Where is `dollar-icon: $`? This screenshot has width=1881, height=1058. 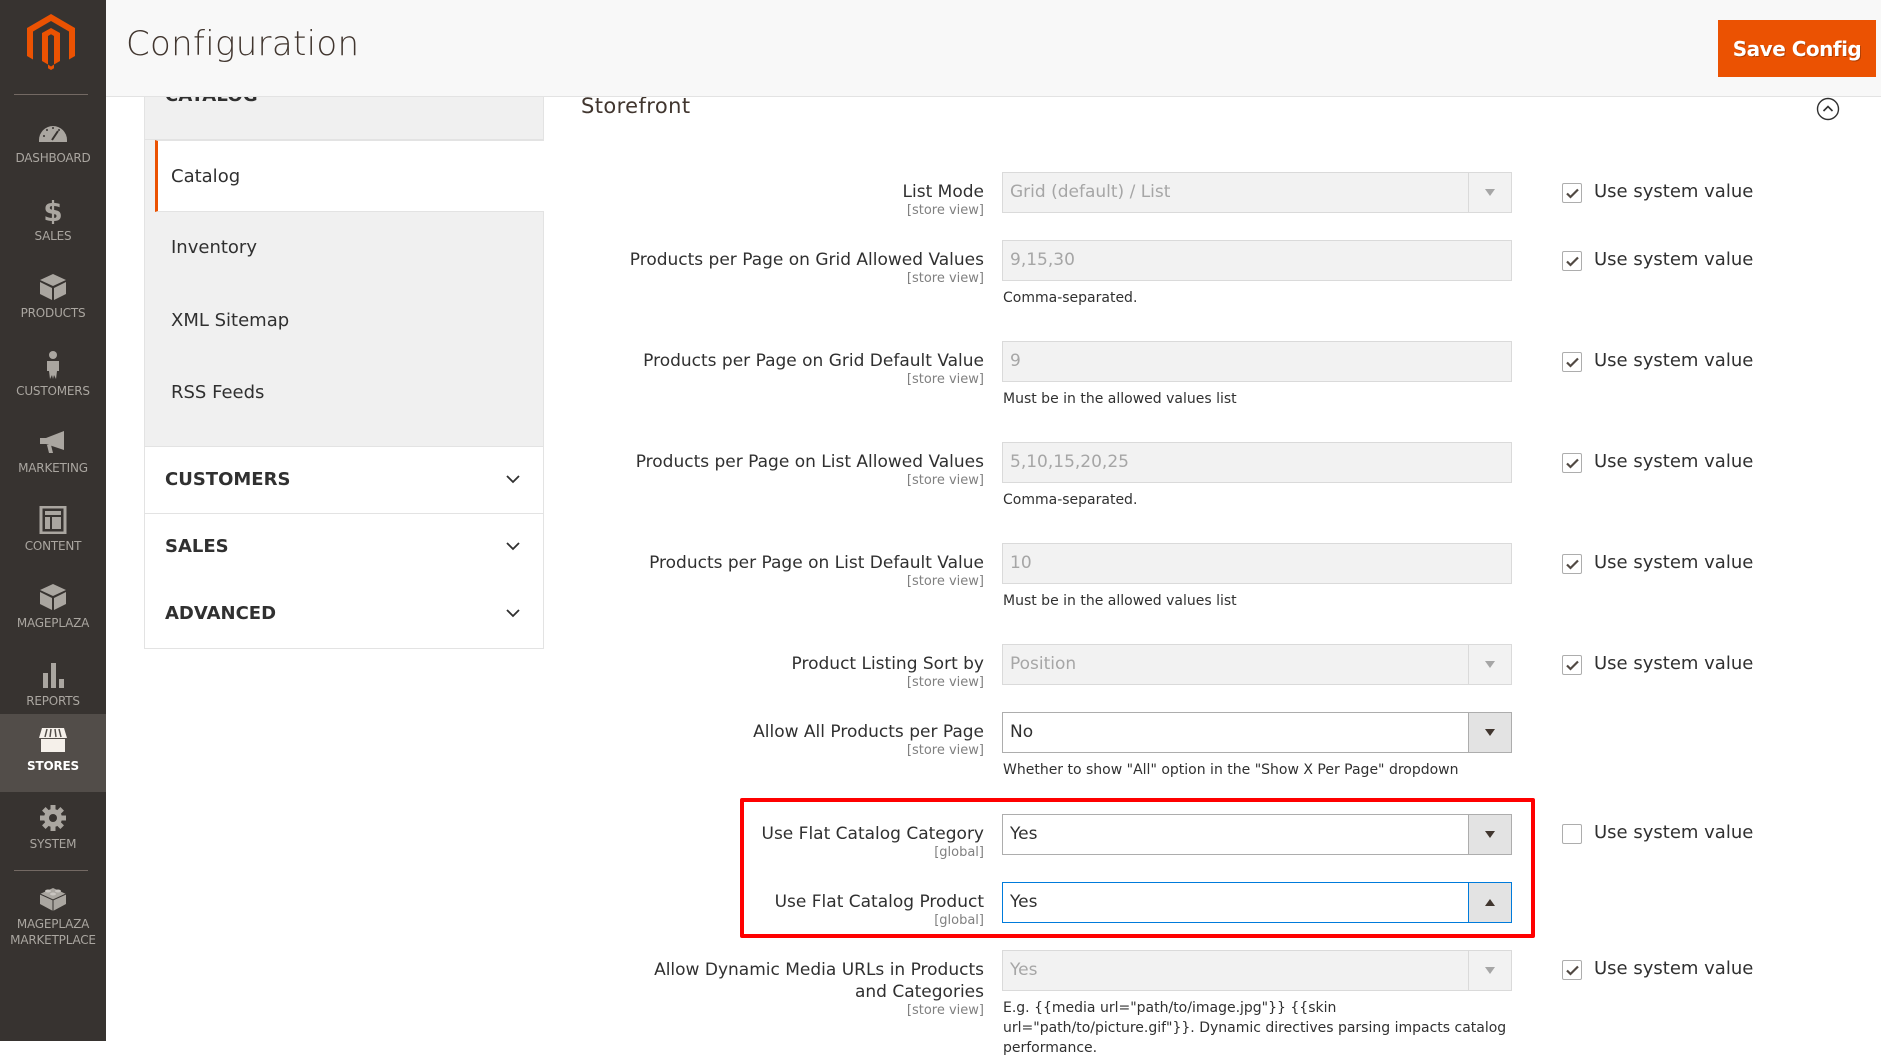 dollar-icon: $ is located at coordinates (53, 211).